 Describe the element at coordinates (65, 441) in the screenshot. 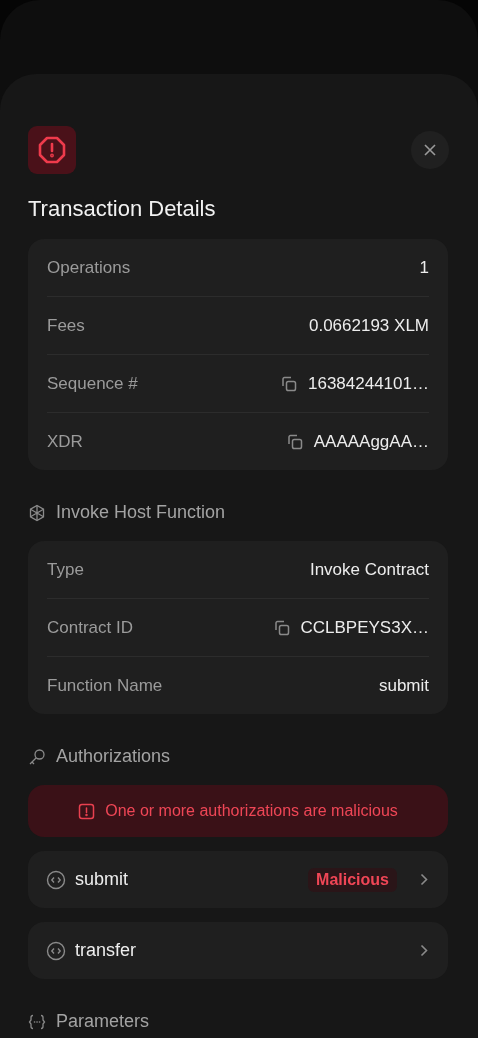

I see `field-label: XDR` at that location.